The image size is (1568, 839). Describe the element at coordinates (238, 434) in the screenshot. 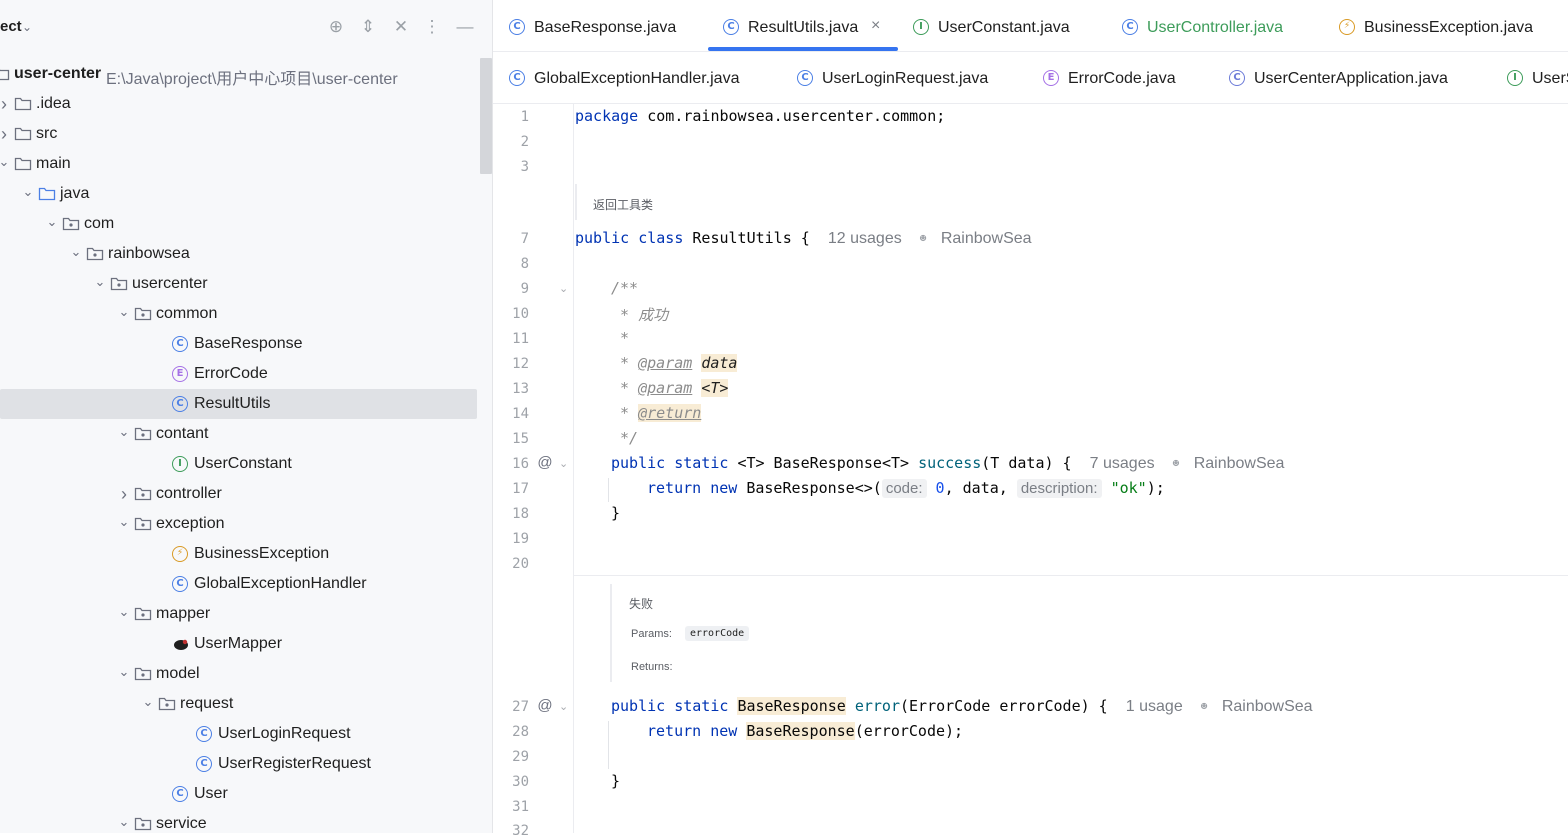

I see `tree-item: ⌄ contant` at that location.